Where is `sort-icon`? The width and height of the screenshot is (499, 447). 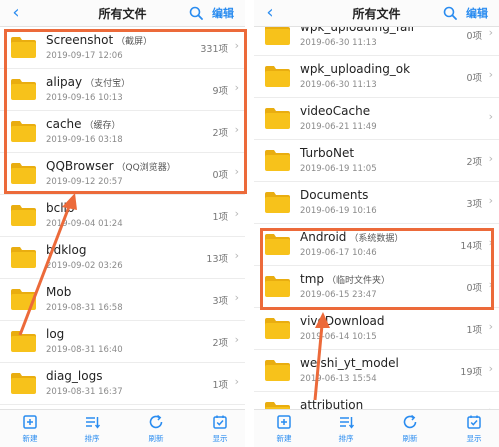 sort-icon is located at coordinates (93, 423).